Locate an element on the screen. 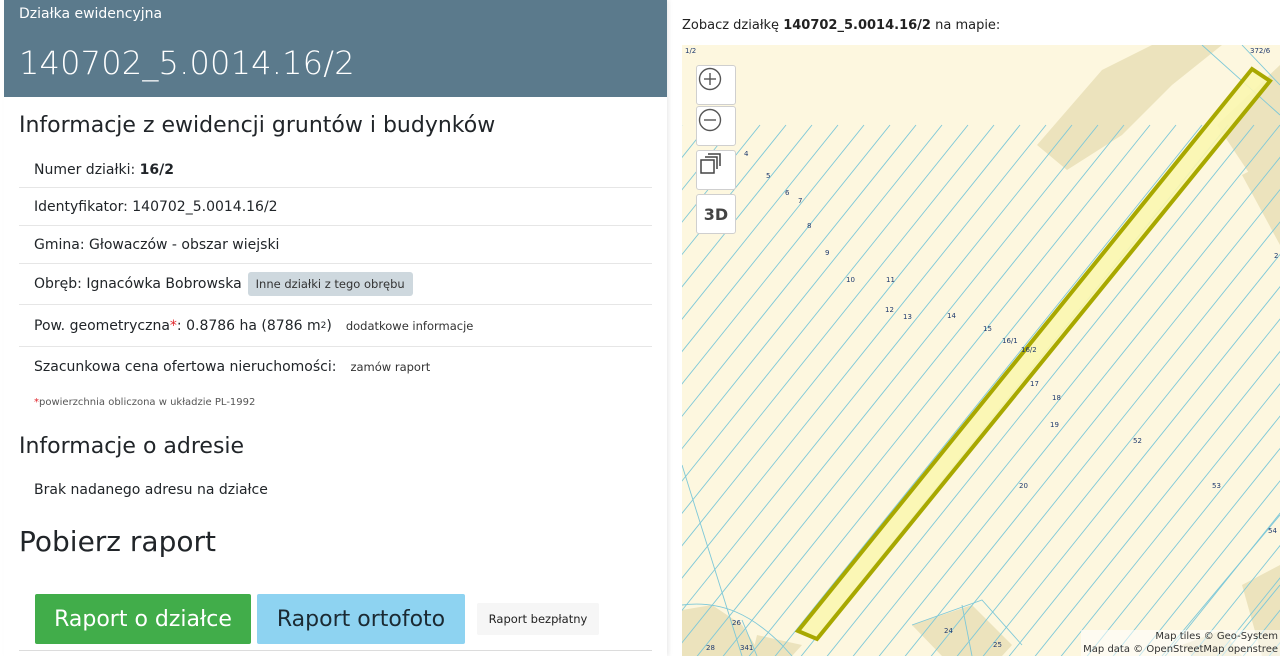 The image size is (1280, 656). zoom-out-button is located at coordinates (716, 126).